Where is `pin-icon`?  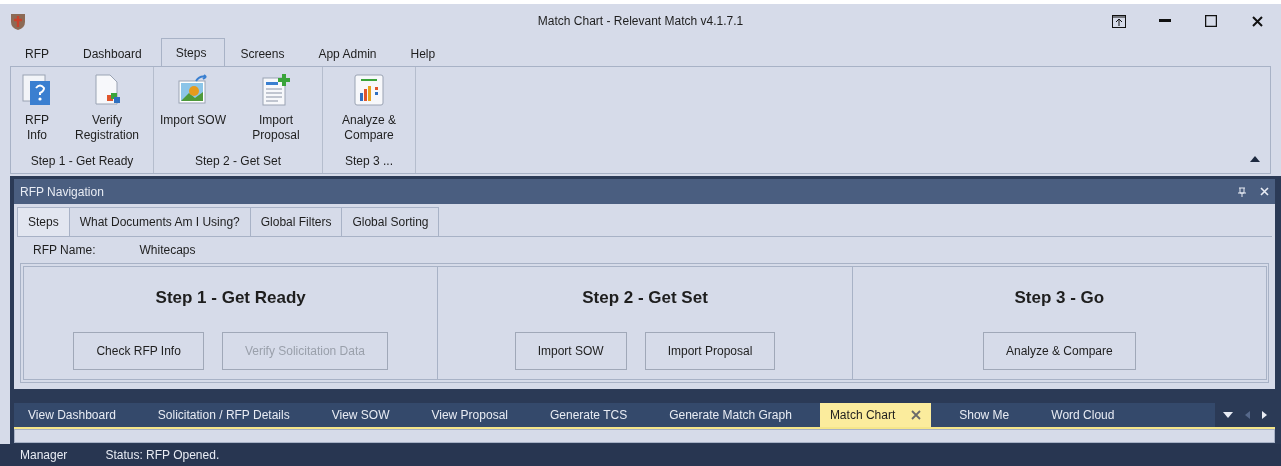 pin-icon is located at coordinates (1242, 191).